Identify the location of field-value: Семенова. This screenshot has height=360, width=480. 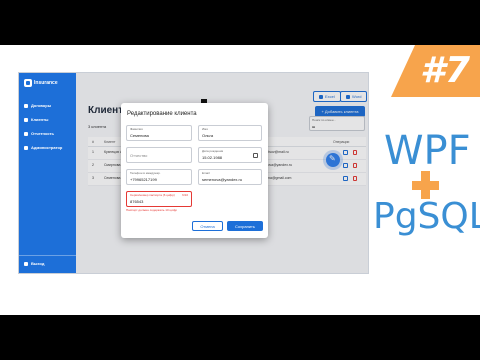
(139, 135).